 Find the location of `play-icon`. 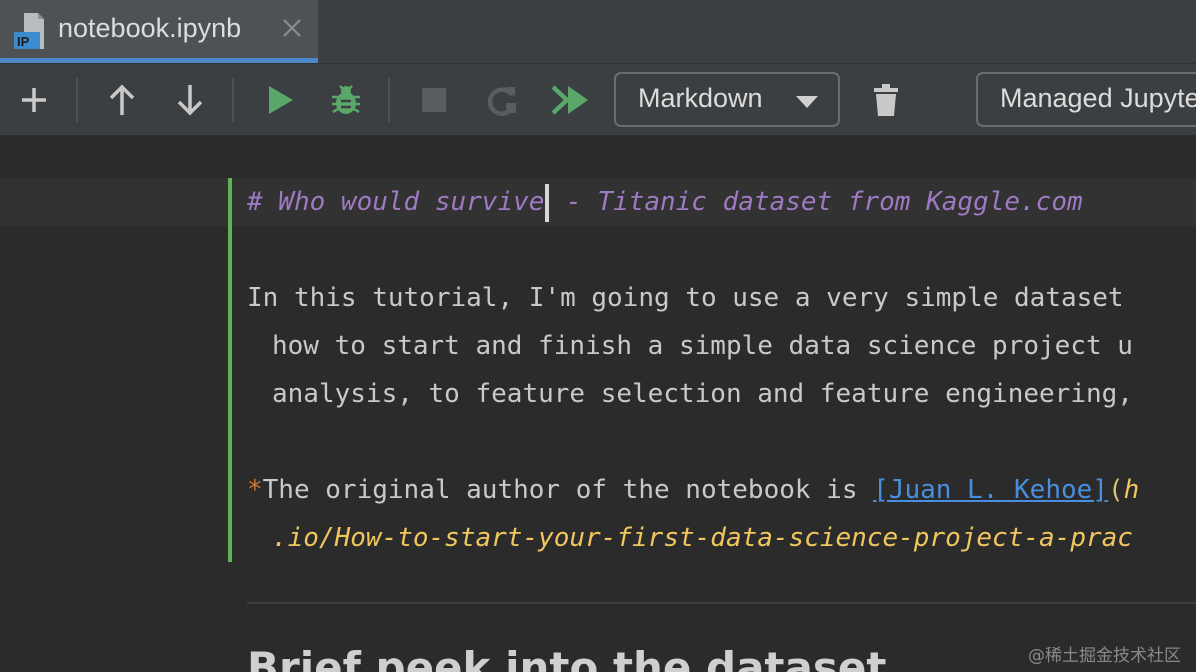

play-icon is located at coordinates (281, 100).